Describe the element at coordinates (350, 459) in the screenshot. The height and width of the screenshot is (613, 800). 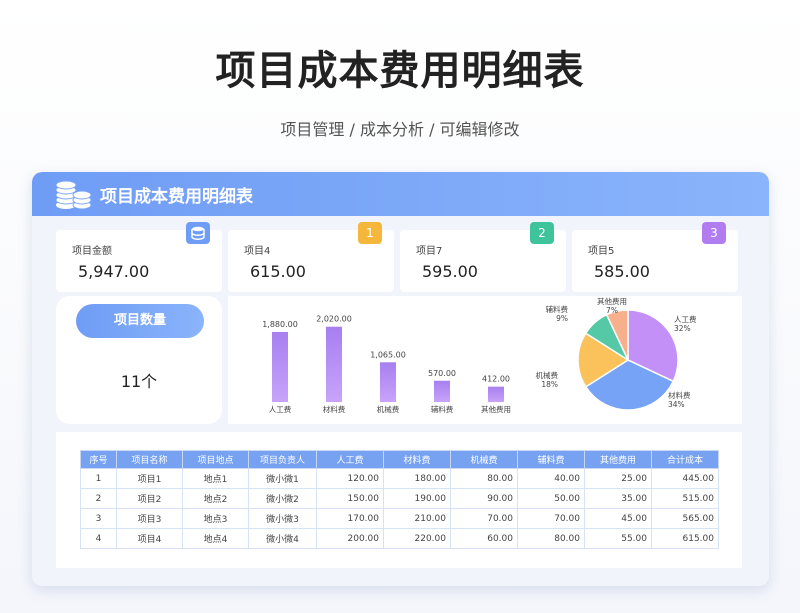
I see `table-header-cell: 人工费` at that location.